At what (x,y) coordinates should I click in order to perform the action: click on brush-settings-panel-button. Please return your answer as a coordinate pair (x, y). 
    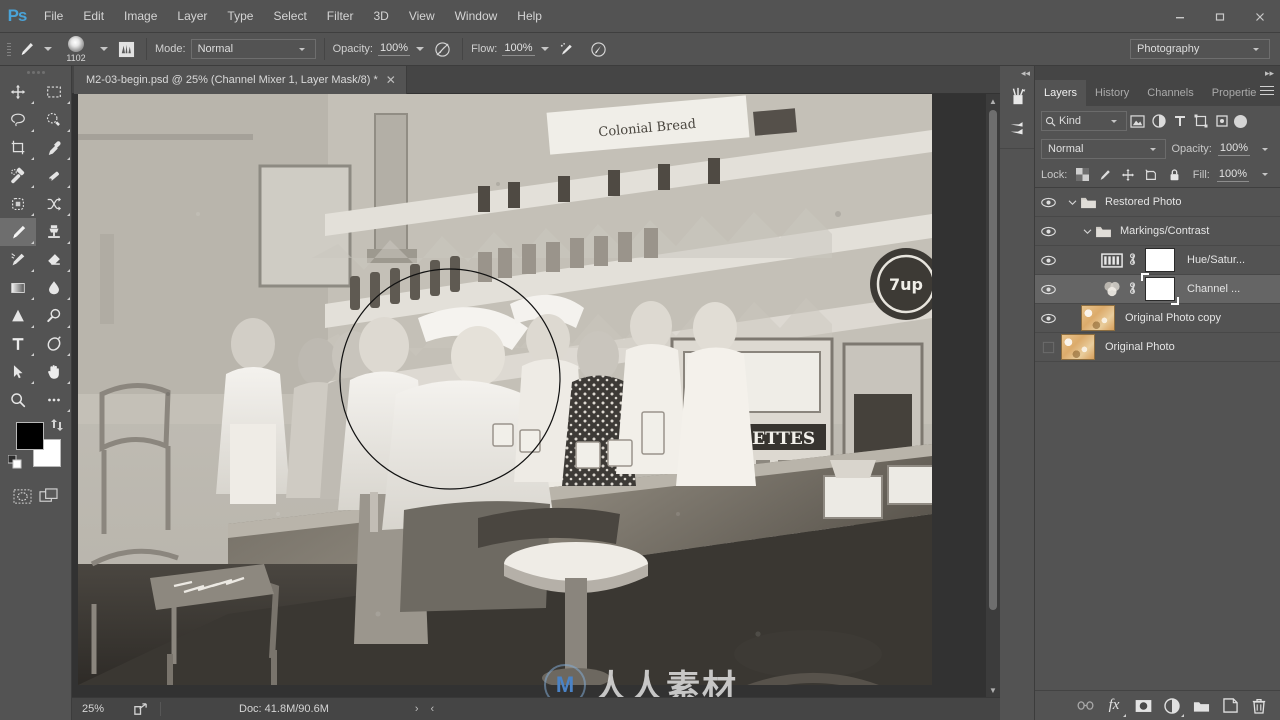
    Looking at the image, I should click on (126, 49).